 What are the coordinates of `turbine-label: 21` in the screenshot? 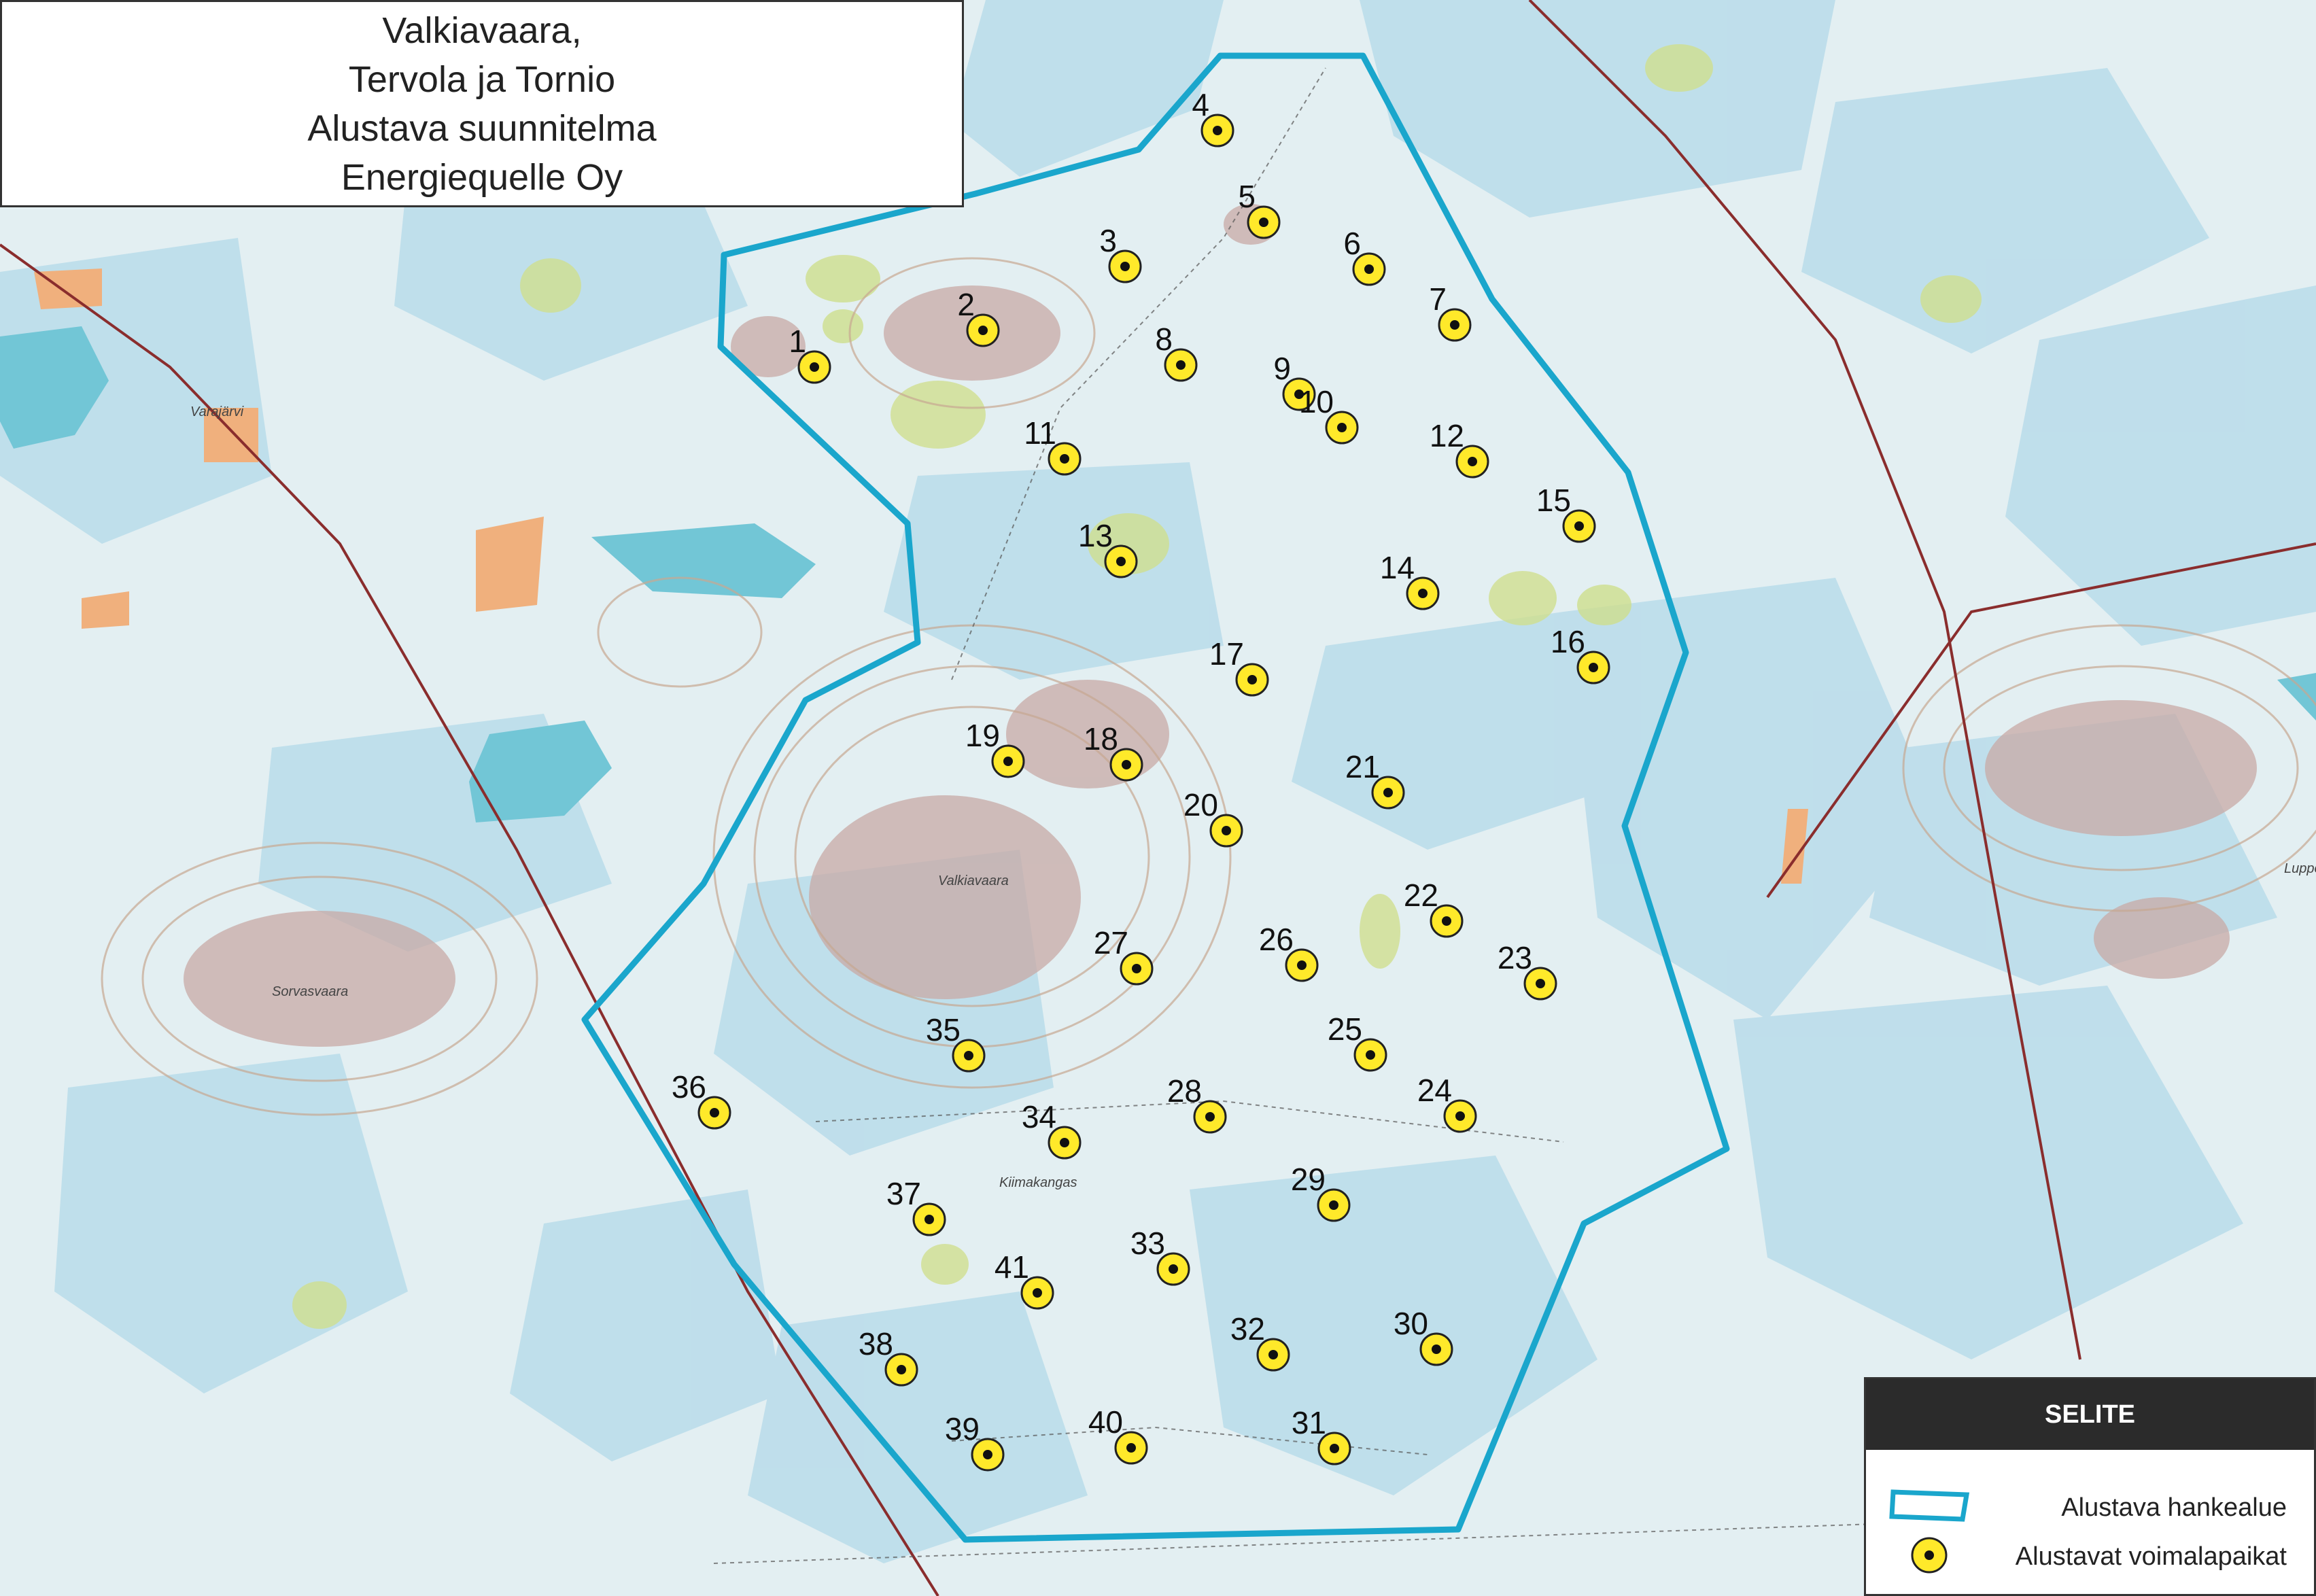 It's located at (1362, 766).